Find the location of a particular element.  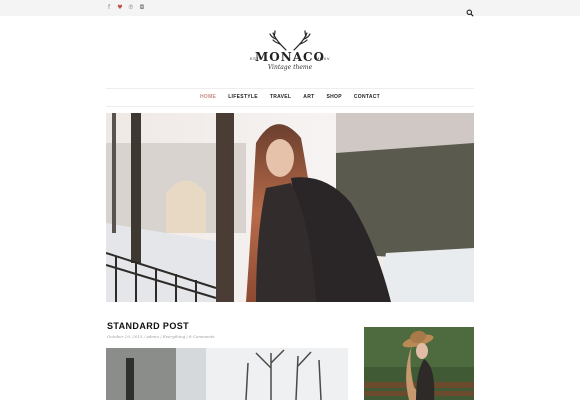

nav-item-art: ART is located at coordinates (308, 97).